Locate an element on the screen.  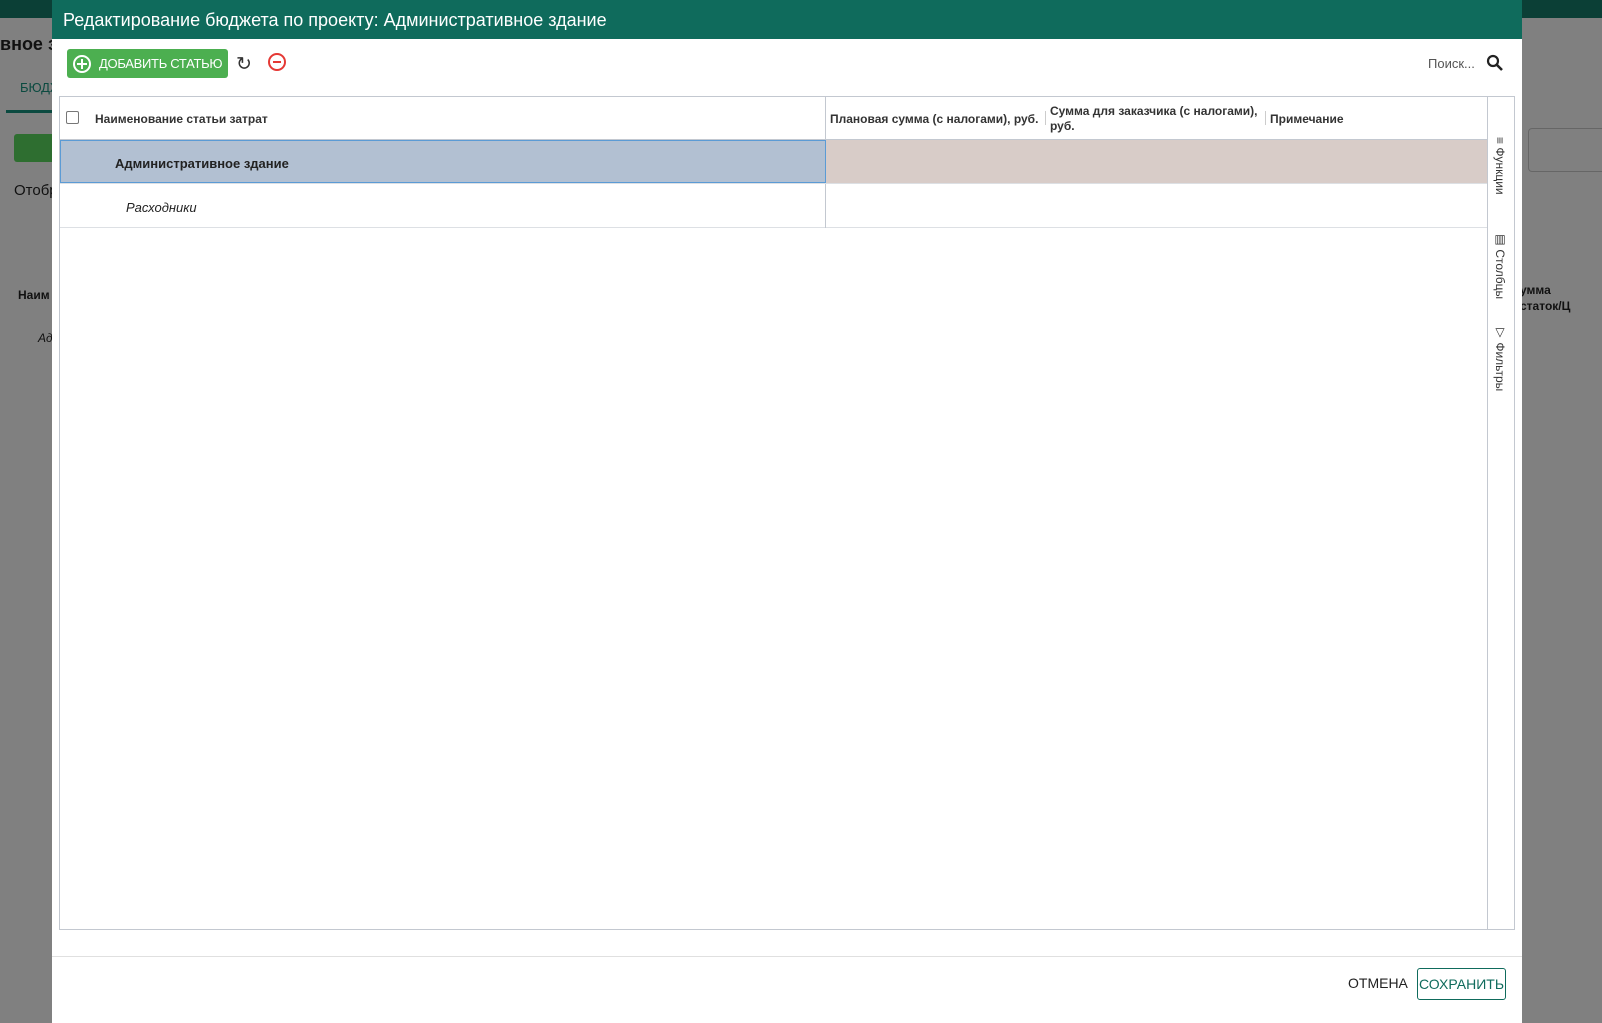
select-all-checkbox is located at coordinates (72, 117).